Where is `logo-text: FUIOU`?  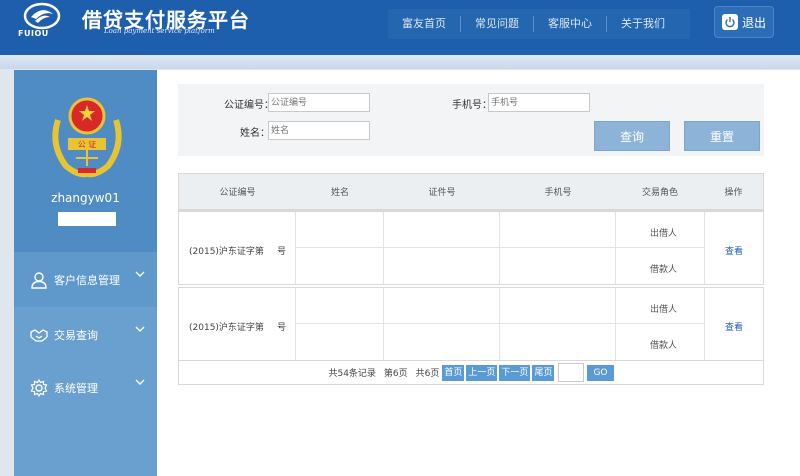 logo-text: FUIOU is located at coordinates (33, 33).